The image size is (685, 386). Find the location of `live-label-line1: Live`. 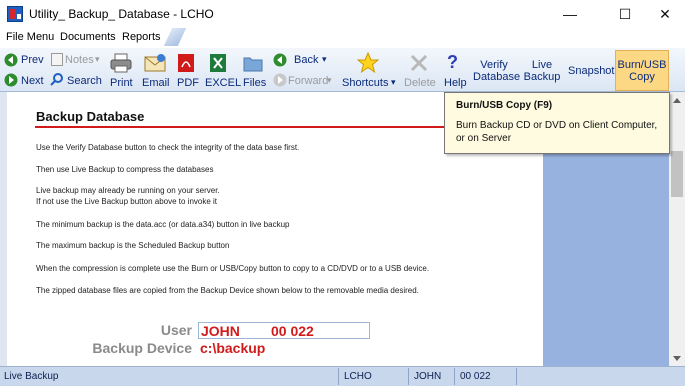

live-label-line1: Live is located at coordinates (542, 65).